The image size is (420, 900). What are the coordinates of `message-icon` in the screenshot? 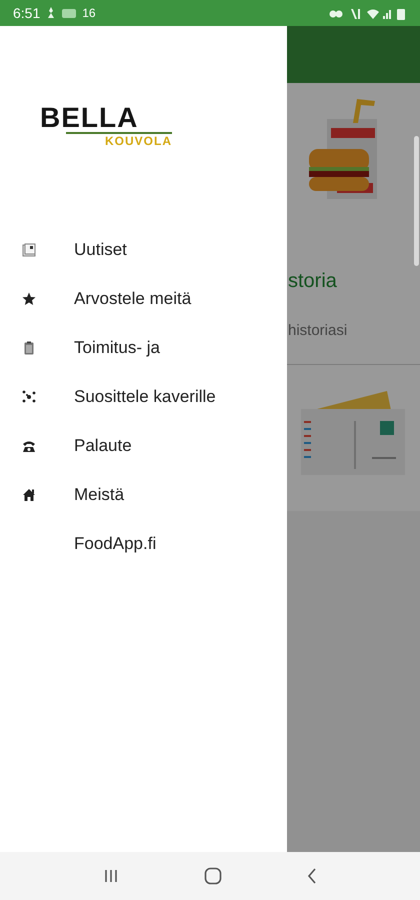 It's located at (69, 13).